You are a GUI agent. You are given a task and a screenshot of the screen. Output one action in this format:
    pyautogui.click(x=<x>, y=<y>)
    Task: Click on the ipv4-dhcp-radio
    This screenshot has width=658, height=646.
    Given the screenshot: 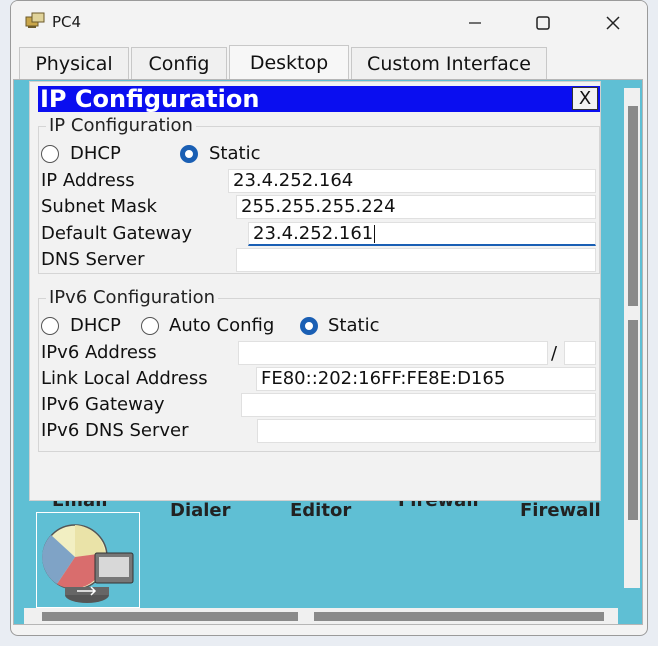 What is the action you would take?
    pyautogui.click(x=50, y=154)
    